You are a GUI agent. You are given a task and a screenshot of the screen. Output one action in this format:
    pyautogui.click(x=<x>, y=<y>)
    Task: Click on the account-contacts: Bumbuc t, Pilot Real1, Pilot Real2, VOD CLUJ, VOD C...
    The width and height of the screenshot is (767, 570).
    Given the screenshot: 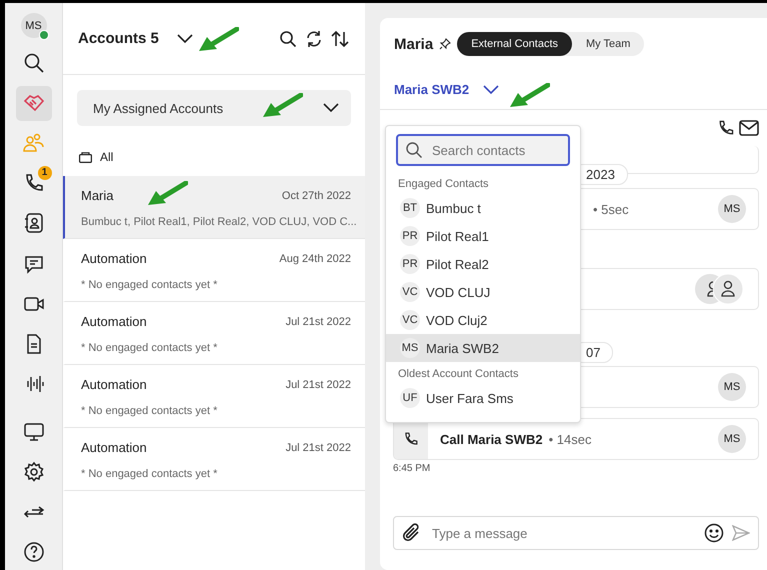 What is the action you would take?
    pyautogui.click(x=219, y=222)
    